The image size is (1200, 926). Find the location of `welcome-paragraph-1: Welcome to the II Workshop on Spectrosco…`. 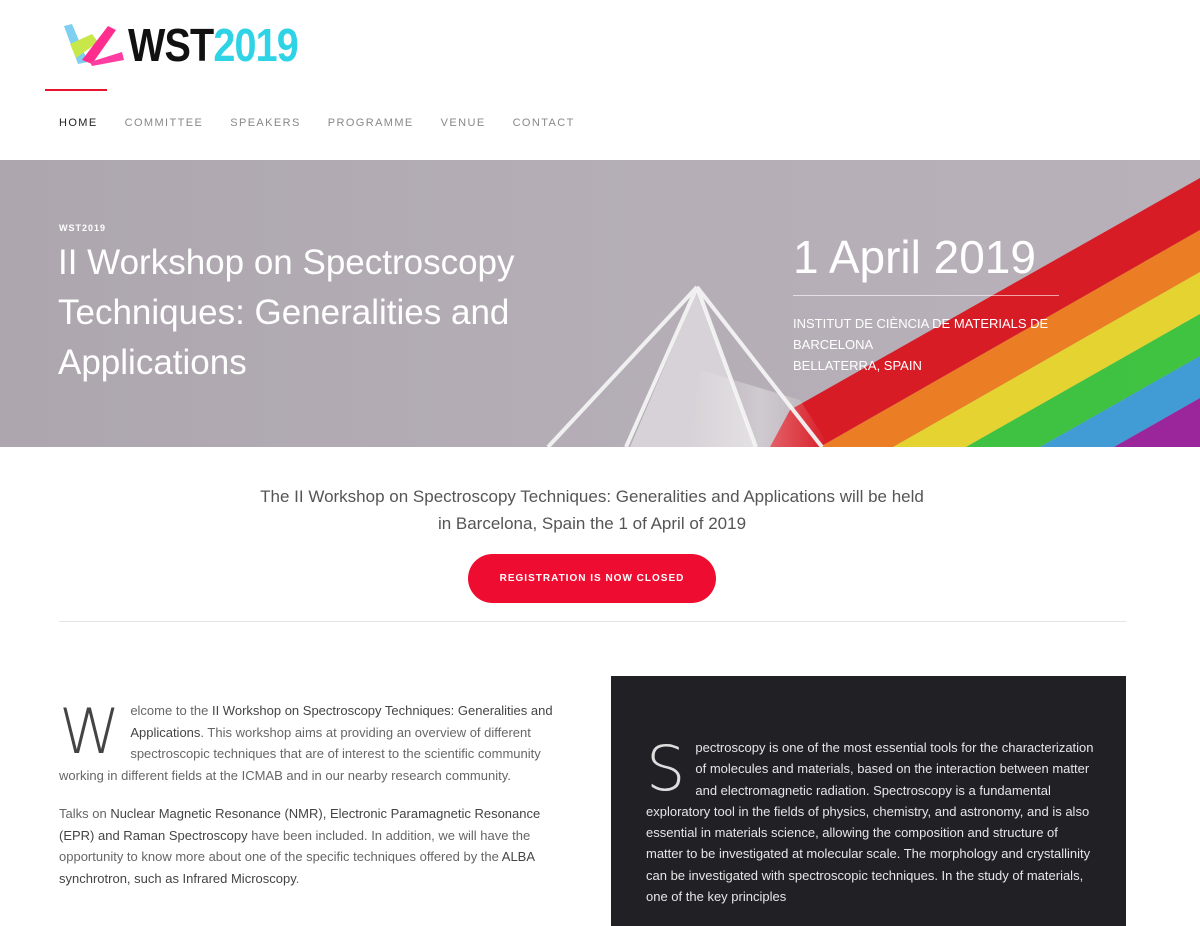

welcome-paragraph-1: Welcome to the II Workshop on Spectrosco… is located at coordinates (309, 743).